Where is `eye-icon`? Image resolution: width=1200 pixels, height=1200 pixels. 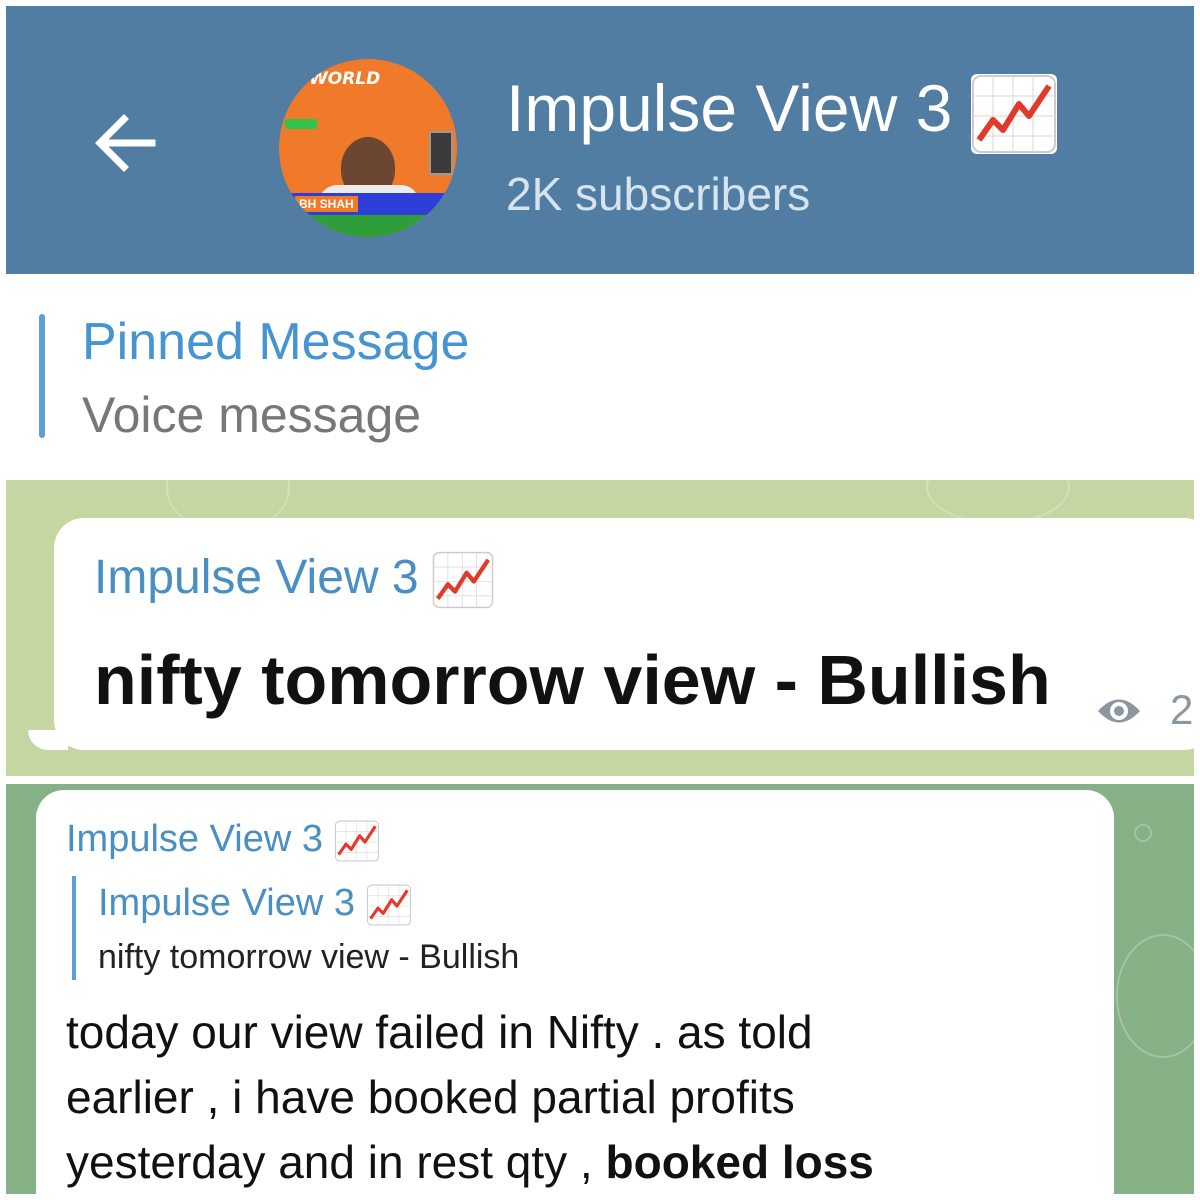
eye-icon is located at coordinates (1119, 711).